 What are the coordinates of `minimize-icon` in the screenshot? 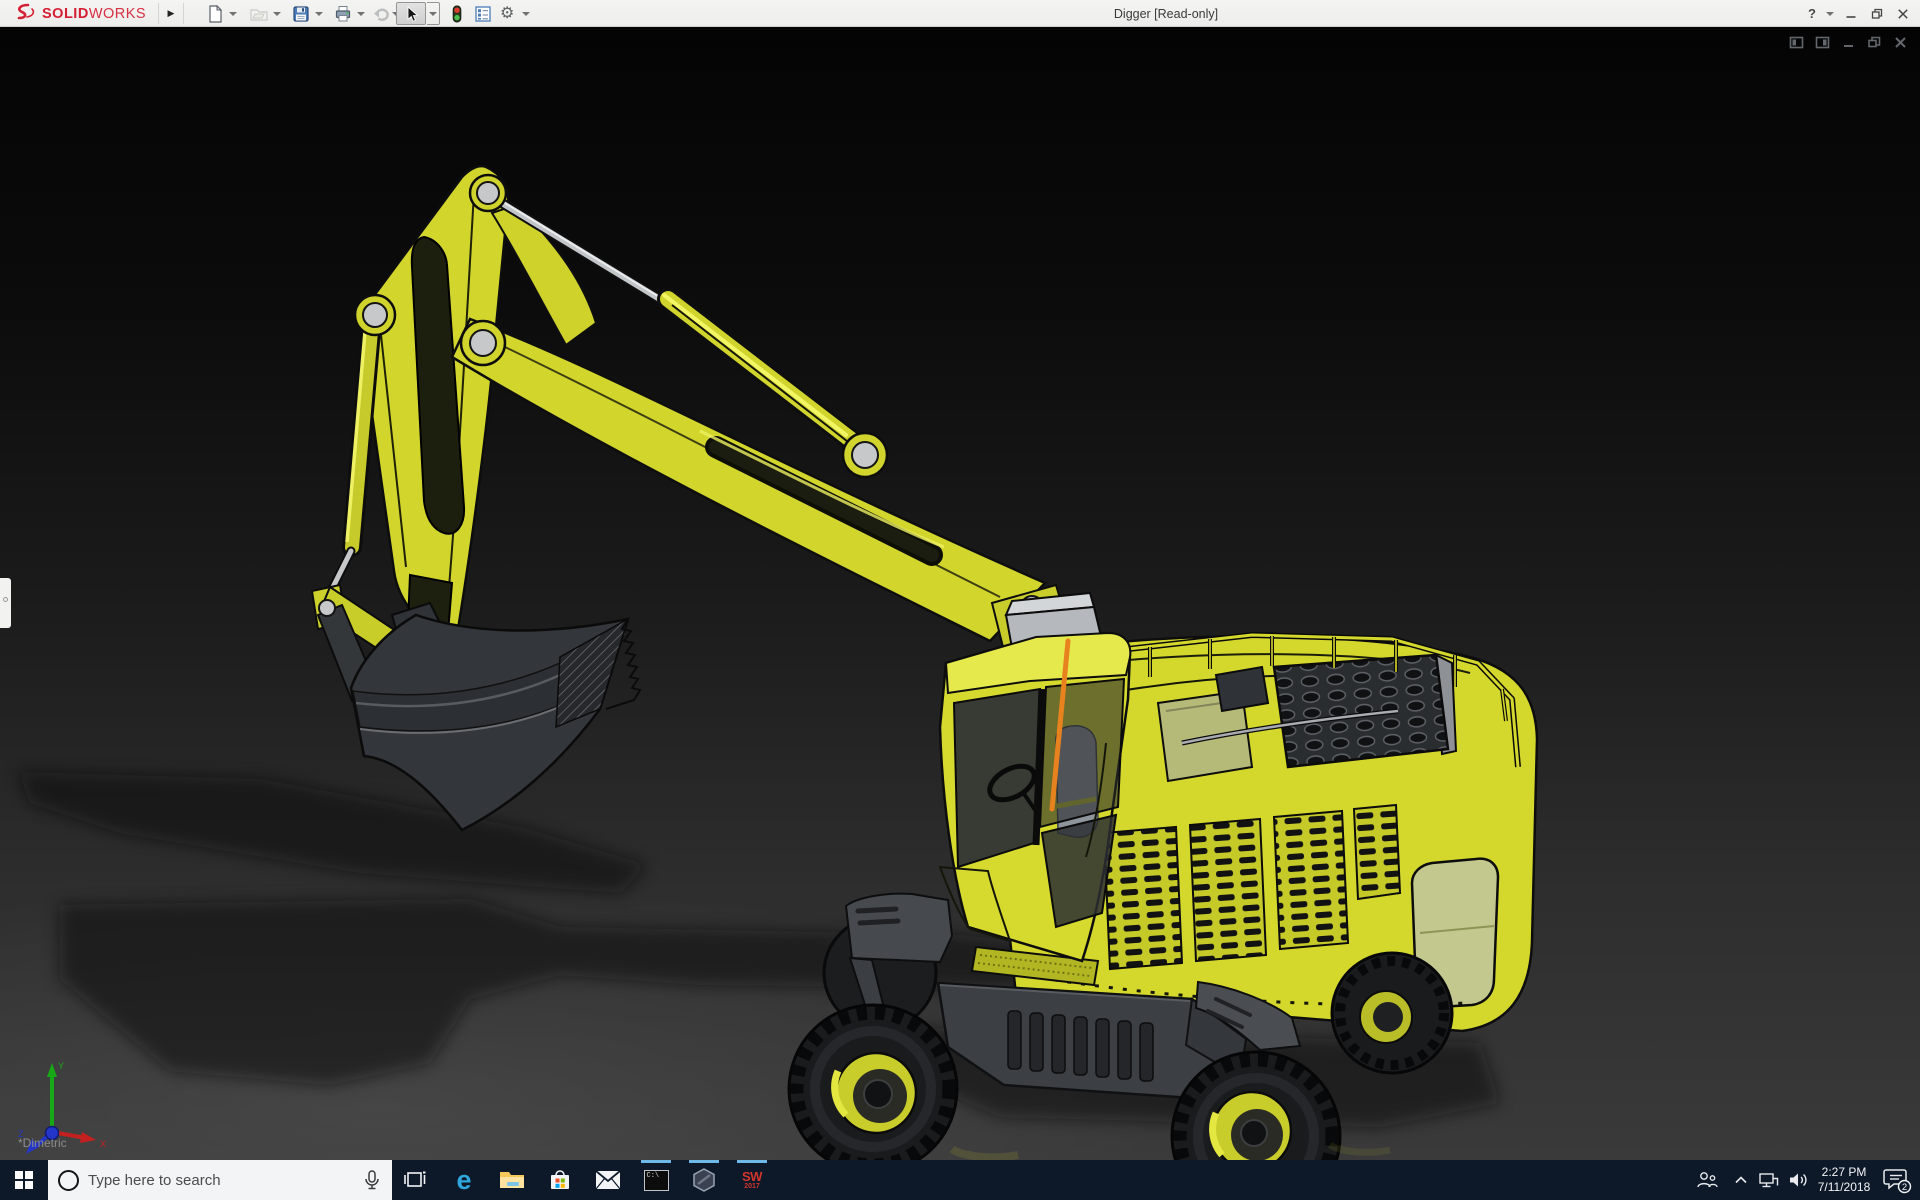 It's located at (1851, 16).